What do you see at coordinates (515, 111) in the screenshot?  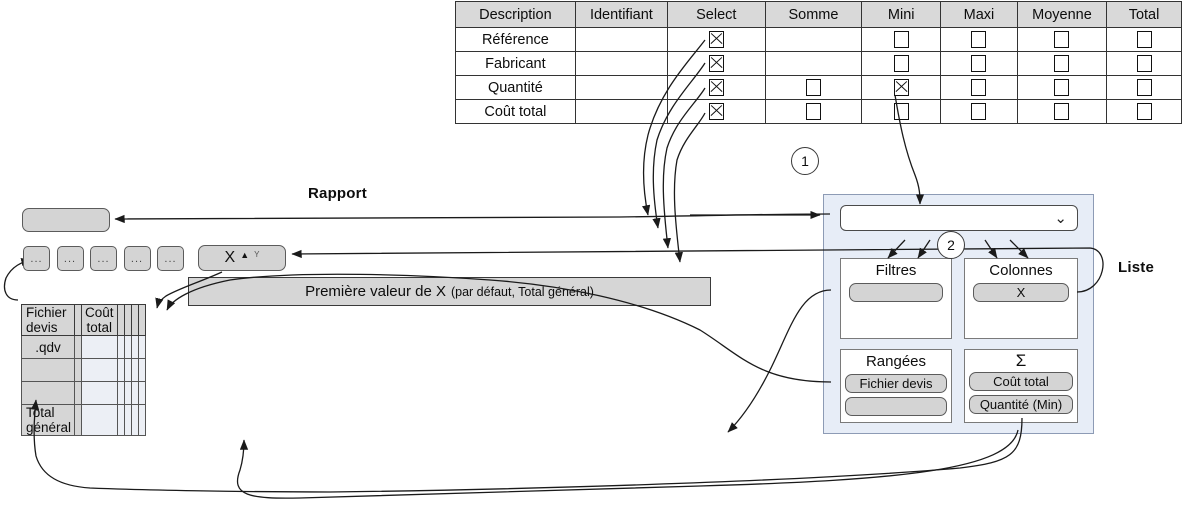 I see `matrix-cell-description: Coût total` at bounding box center [515, 111].